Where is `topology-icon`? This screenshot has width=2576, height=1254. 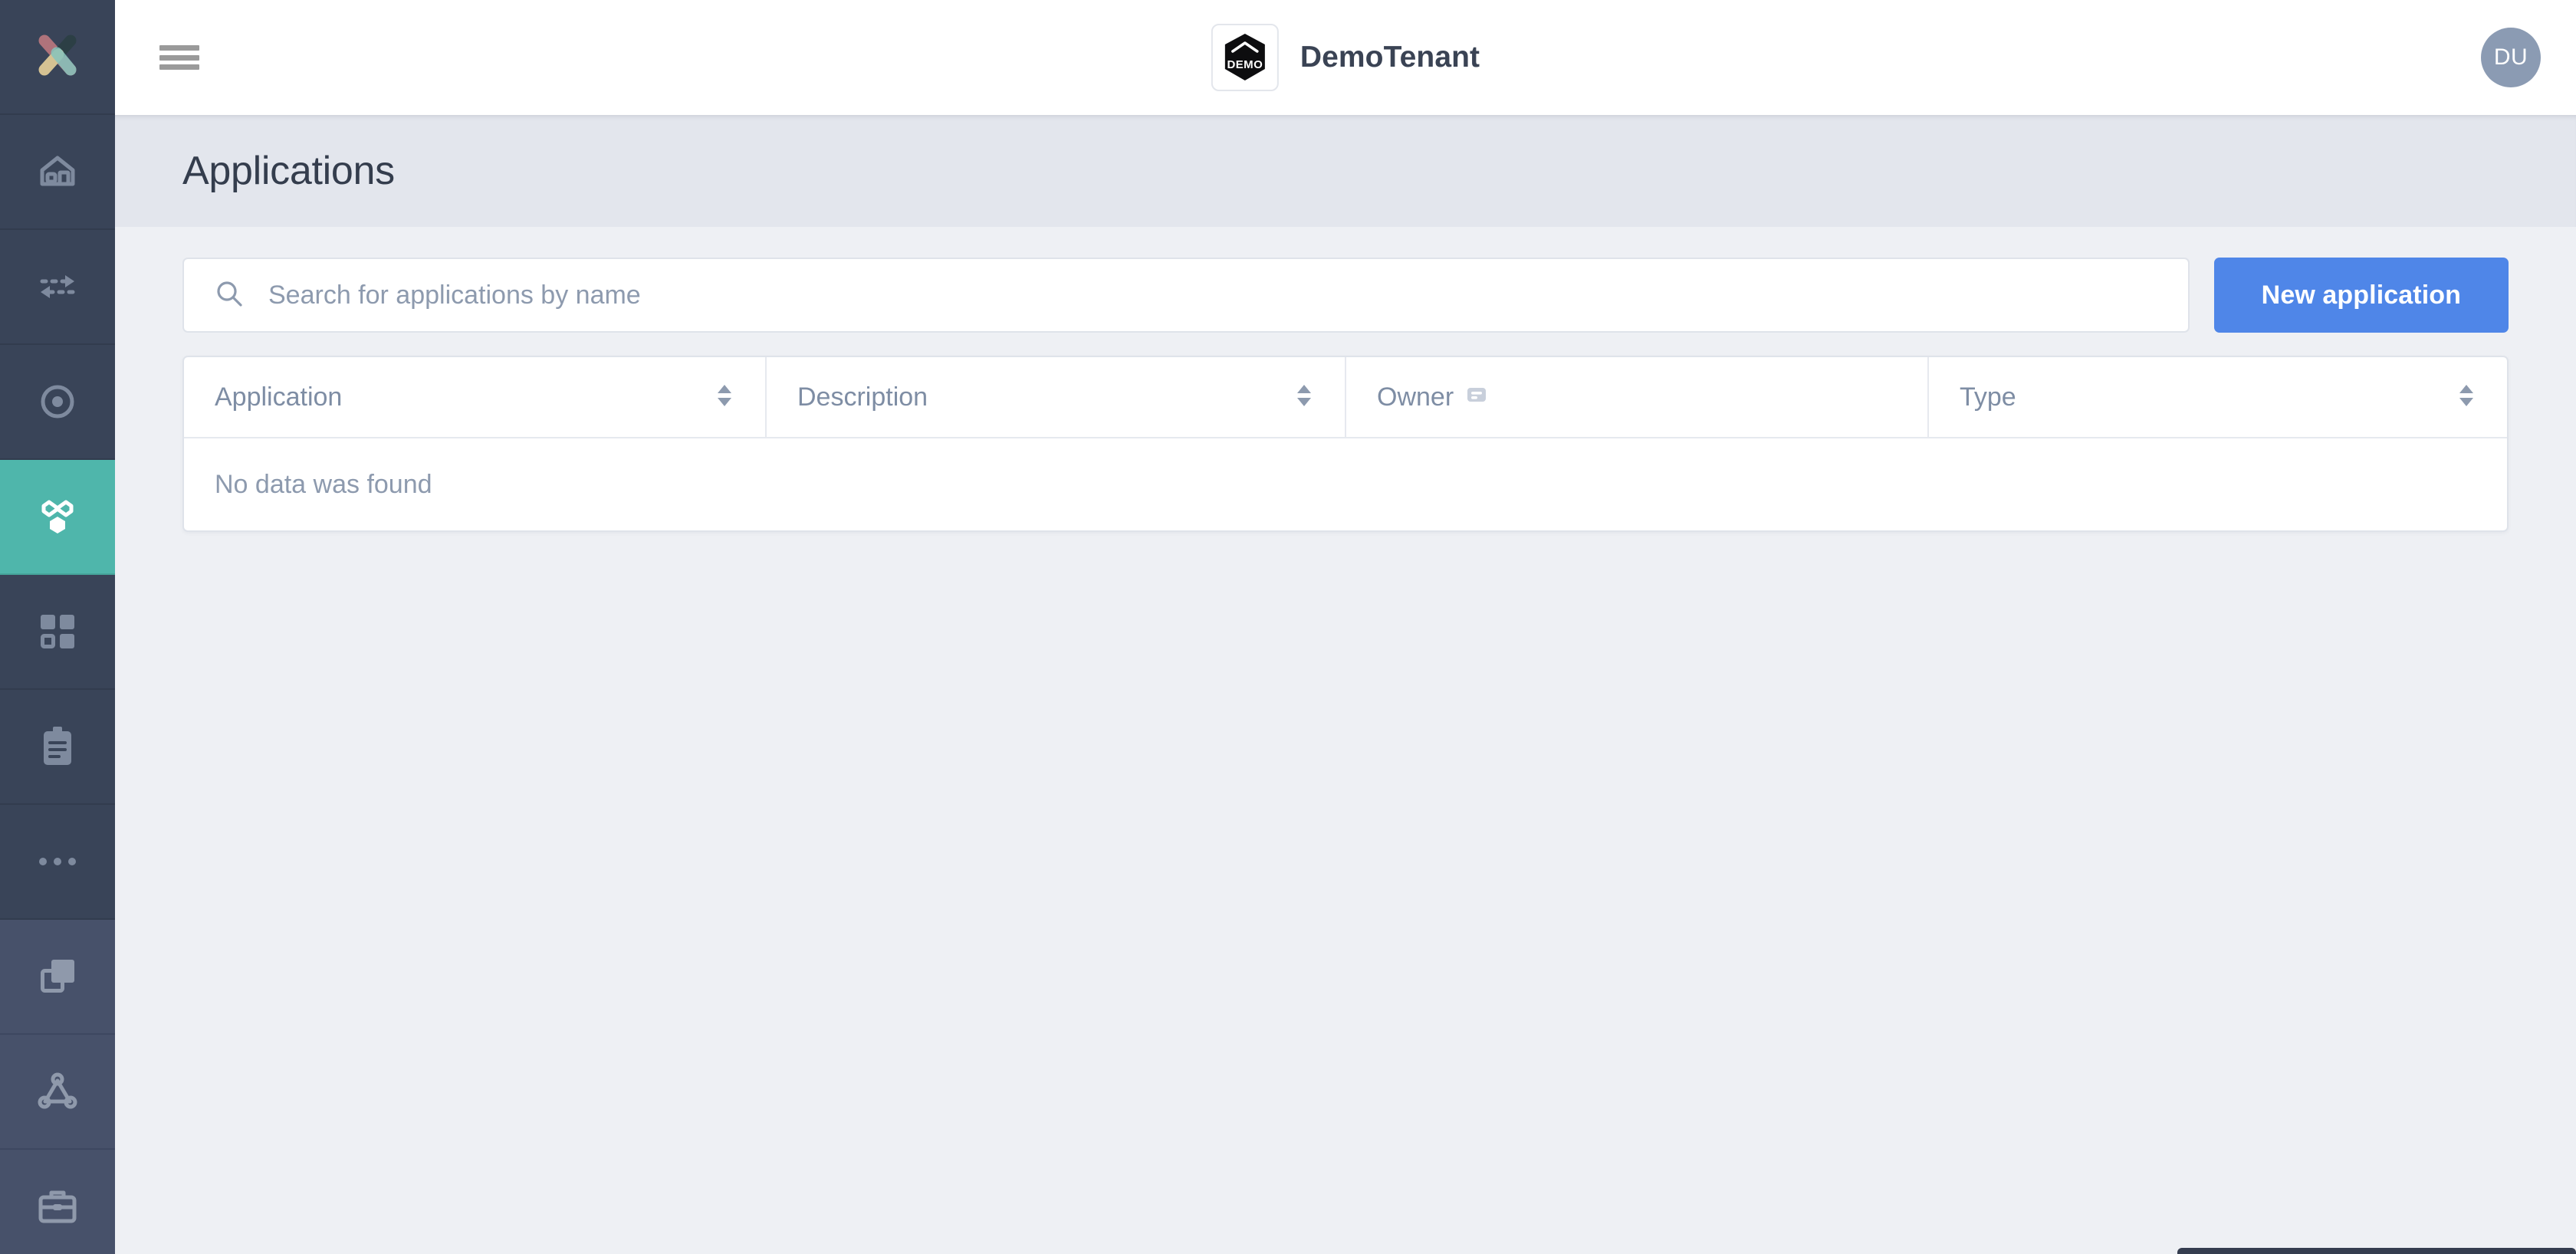 topology-icon is located at coordinates (58, 1091).